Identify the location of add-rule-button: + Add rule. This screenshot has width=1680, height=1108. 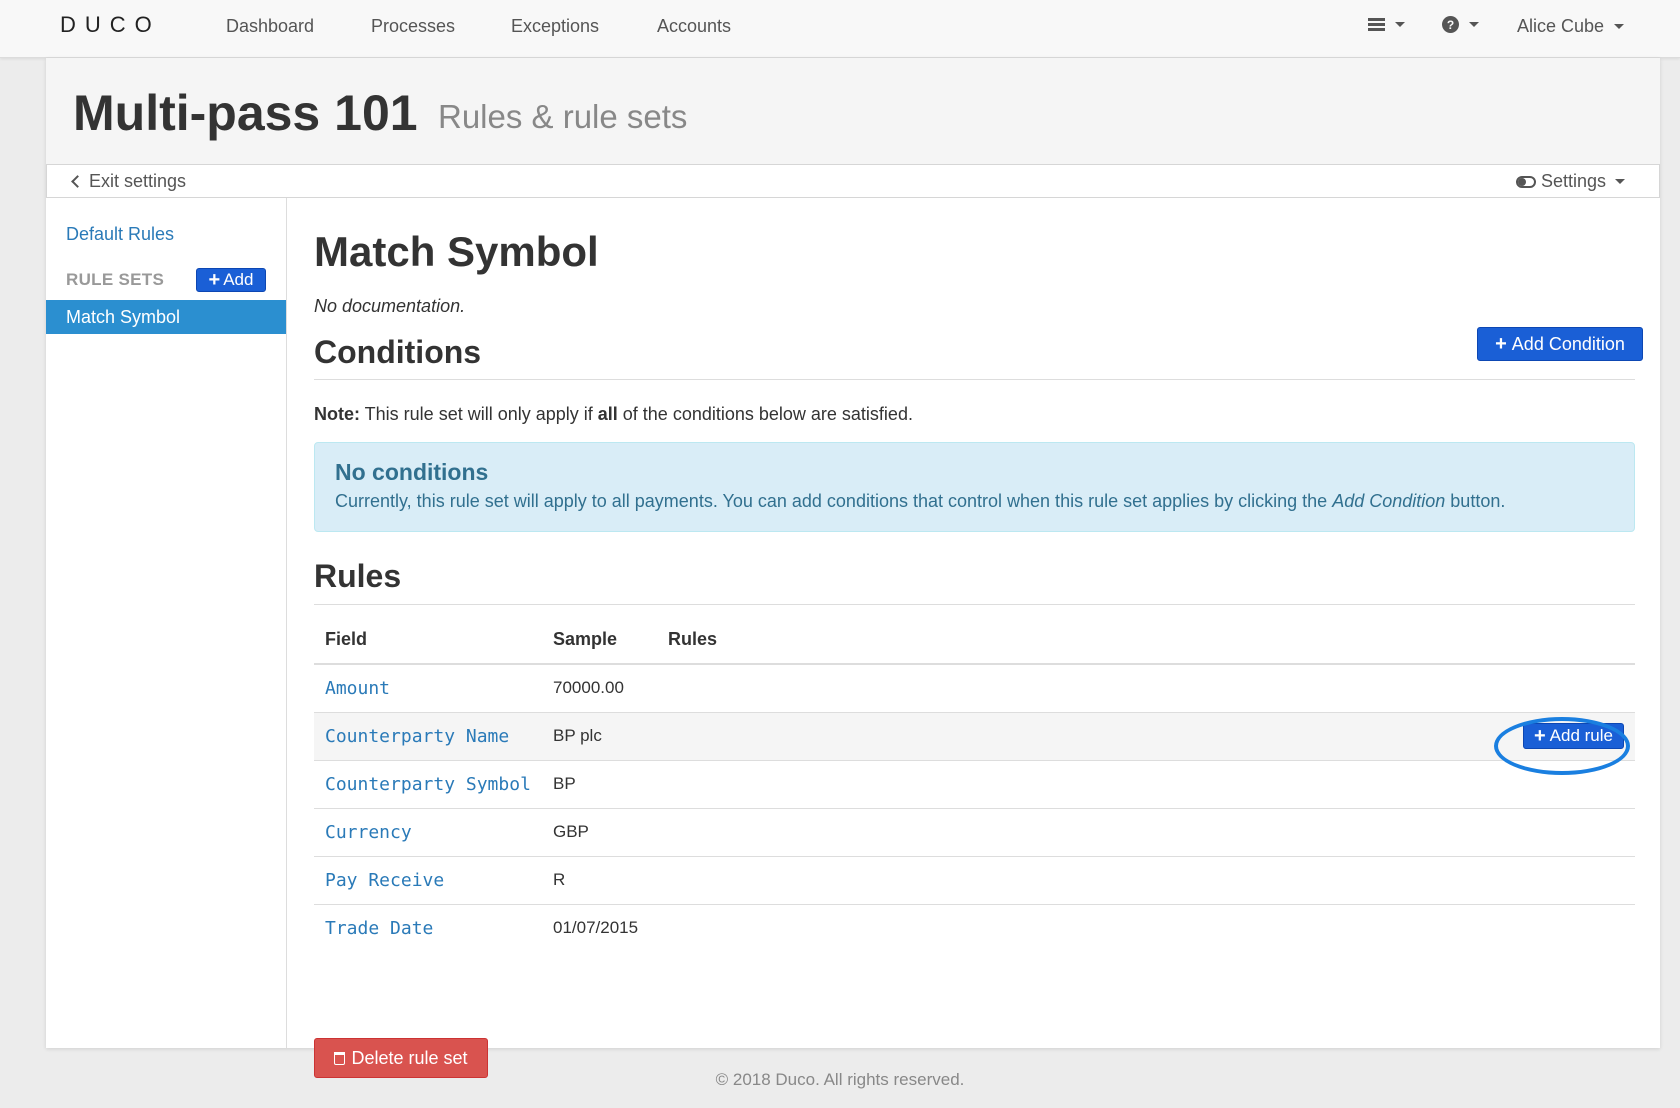
(1573, 736).